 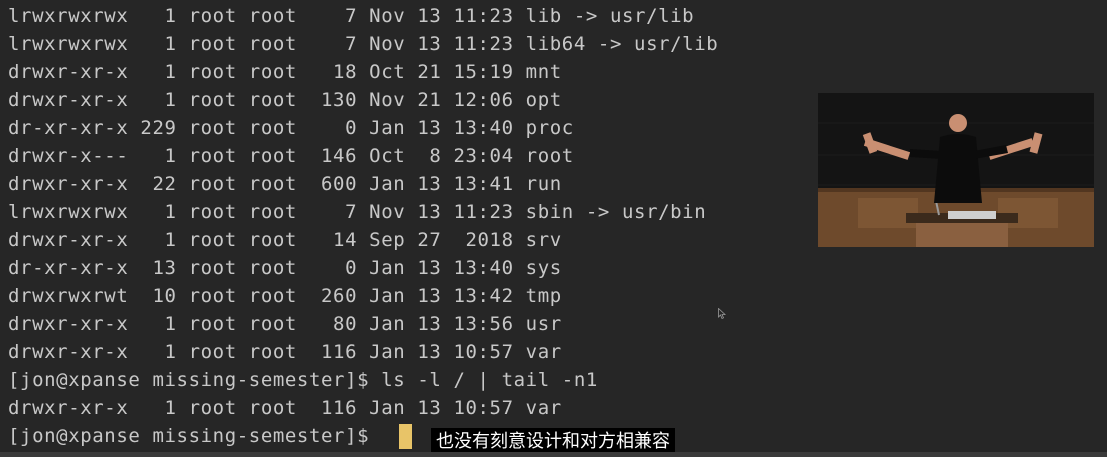 I want to click on terminal-cursor, so click(x=405, y=436).